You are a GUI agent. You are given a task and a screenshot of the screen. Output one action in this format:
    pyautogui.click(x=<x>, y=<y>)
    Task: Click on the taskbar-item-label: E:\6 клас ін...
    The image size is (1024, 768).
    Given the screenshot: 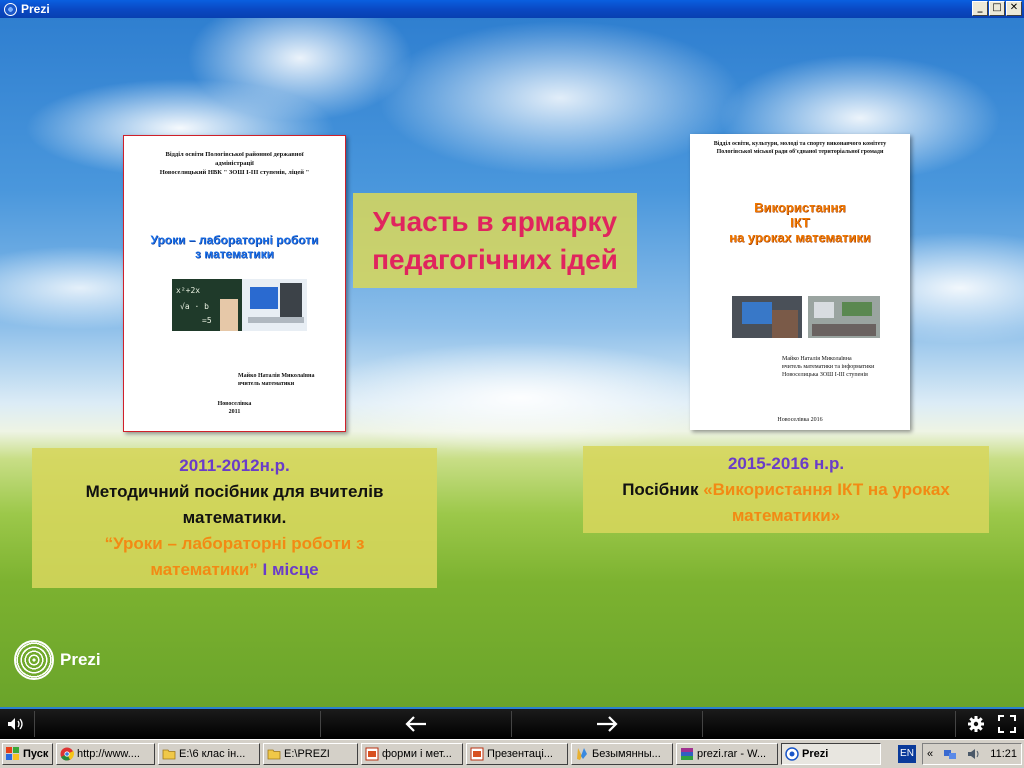 What is the action you would take?
    pyautogui.click(x=212, y=754)
    